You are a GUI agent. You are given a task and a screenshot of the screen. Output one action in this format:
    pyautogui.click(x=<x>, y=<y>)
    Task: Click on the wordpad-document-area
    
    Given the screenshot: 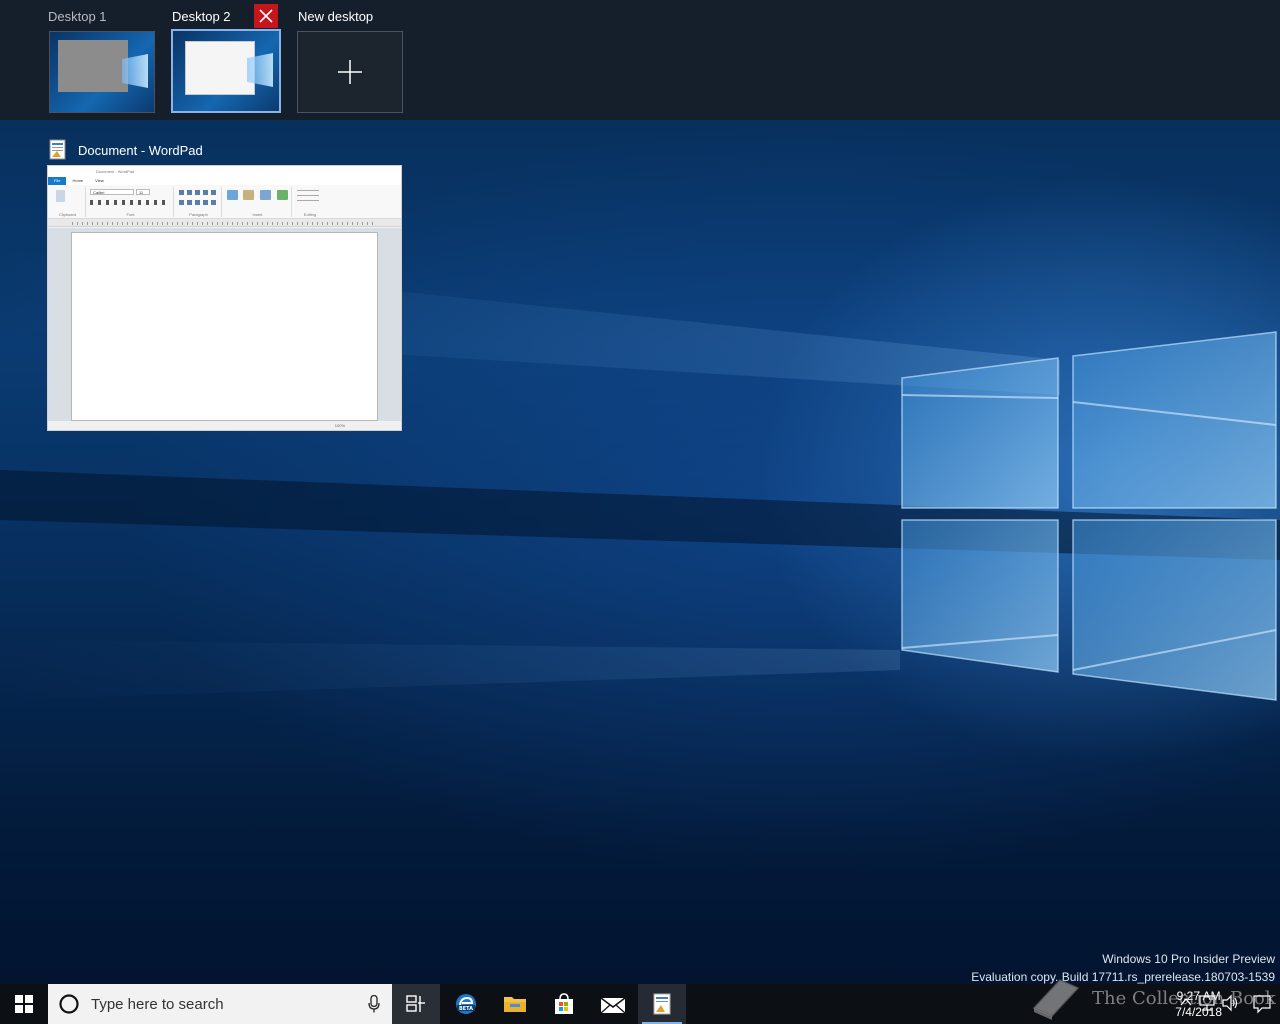 What is the action you would take?
    pyautogui.click(x=224, y=324)
    